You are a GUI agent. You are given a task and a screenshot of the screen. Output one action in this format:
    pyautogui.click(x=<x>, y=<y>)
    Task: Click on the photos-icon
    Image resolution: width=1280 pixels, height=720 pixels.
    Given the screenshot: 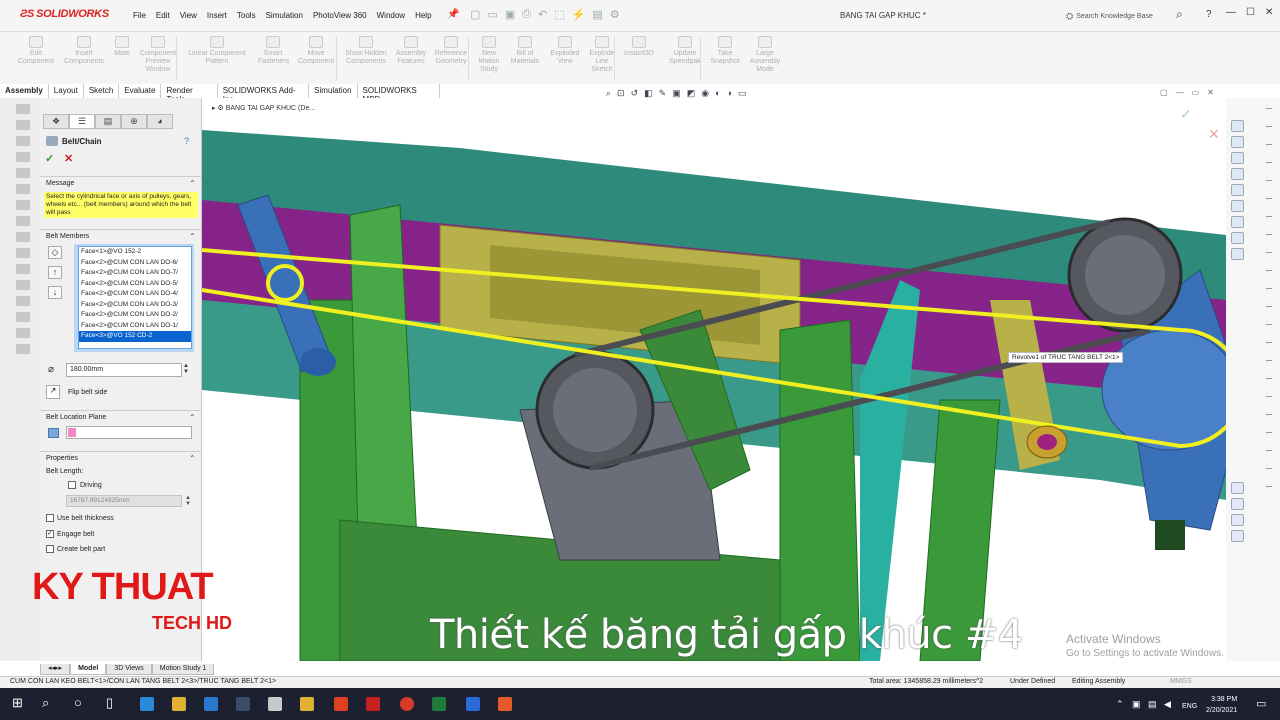 What is the action you would take?
    pyautogui.click(x=473, y=704)
    